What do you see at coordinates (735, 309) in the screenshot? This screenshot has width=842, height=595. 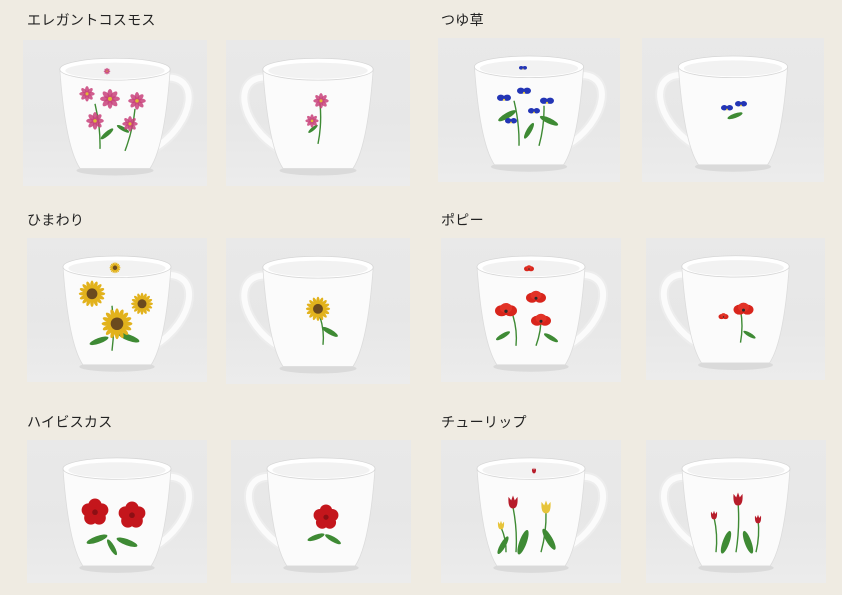 I see `poppy-mug-back-photo` at bounding box center [735, 309].